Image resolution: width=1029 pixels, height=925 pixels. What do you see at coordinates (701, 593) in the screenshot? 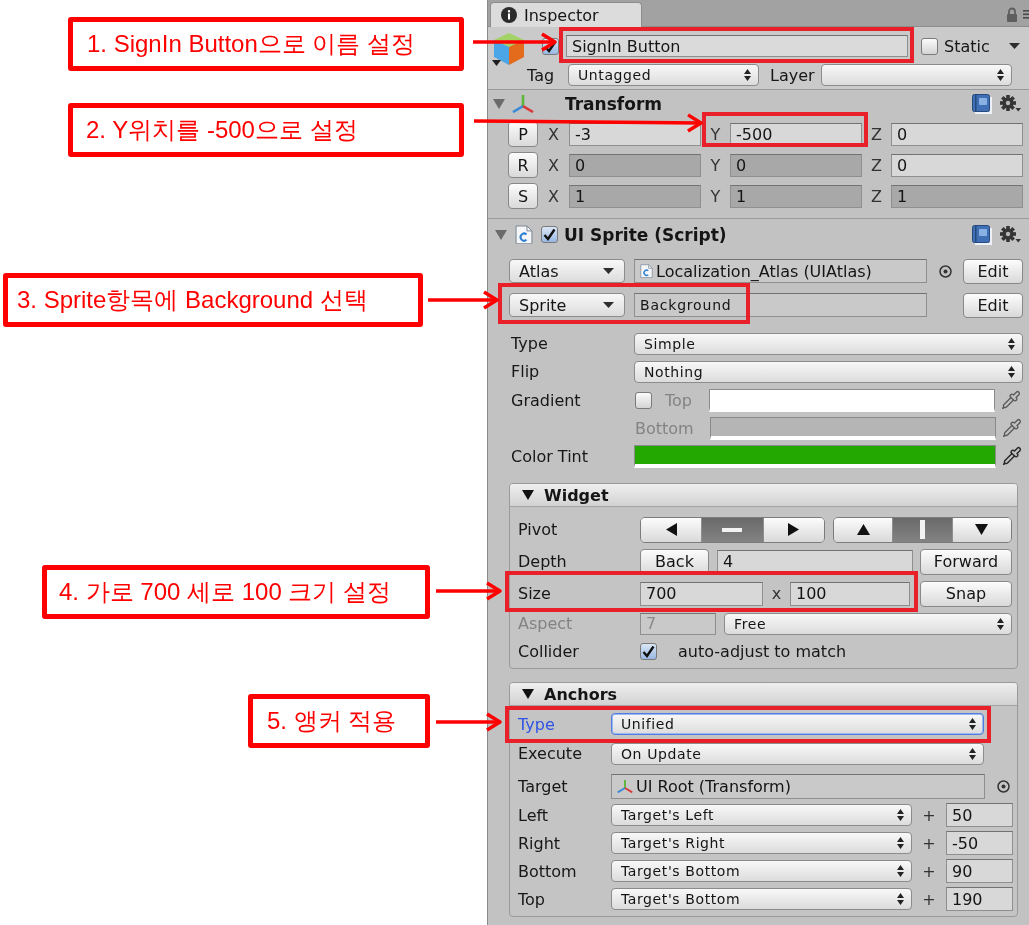
I see `number-field: 700` at bounding box center [701, 593].